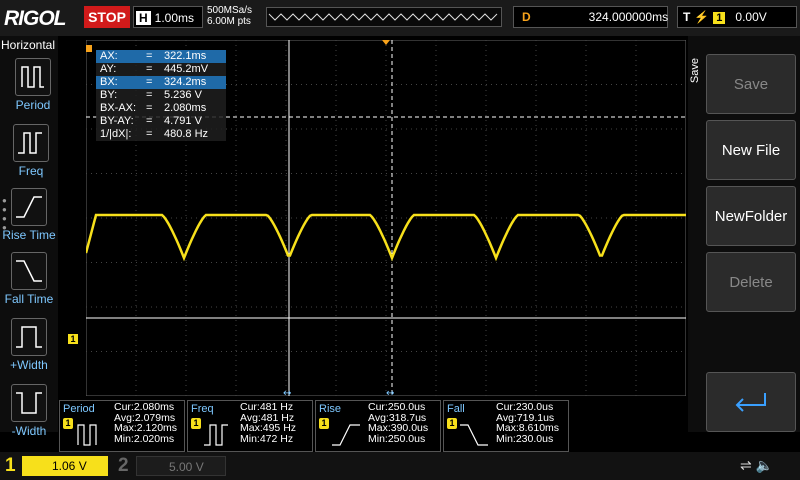  What do you see at coordinates (751, 282) in the screenshot?
I see `delete-button: Delete` at bounding box center [751, 282].